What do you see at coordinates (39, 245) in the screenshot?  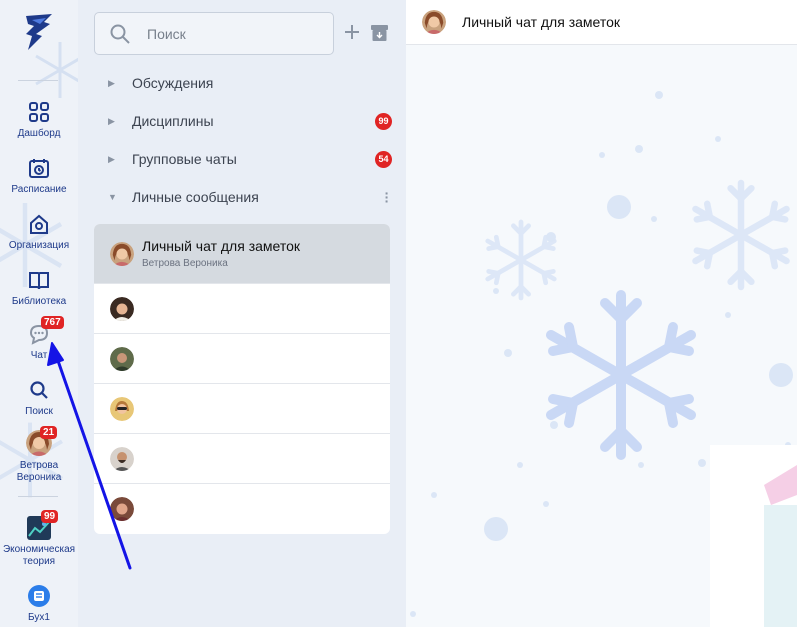 I see `rail-item-label: Организация` at bounding box center [39, 245].